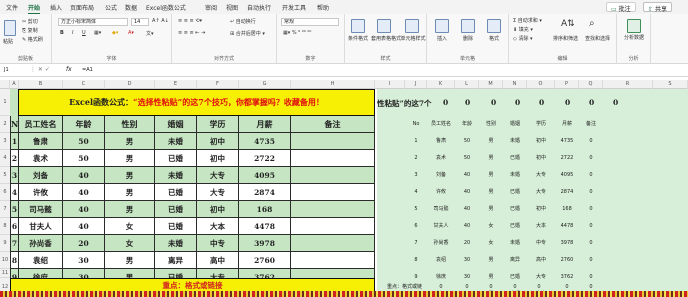 This screenshot has width=688, height=297. I want to click on pasted-cell-no: 3, so click(416, 175).